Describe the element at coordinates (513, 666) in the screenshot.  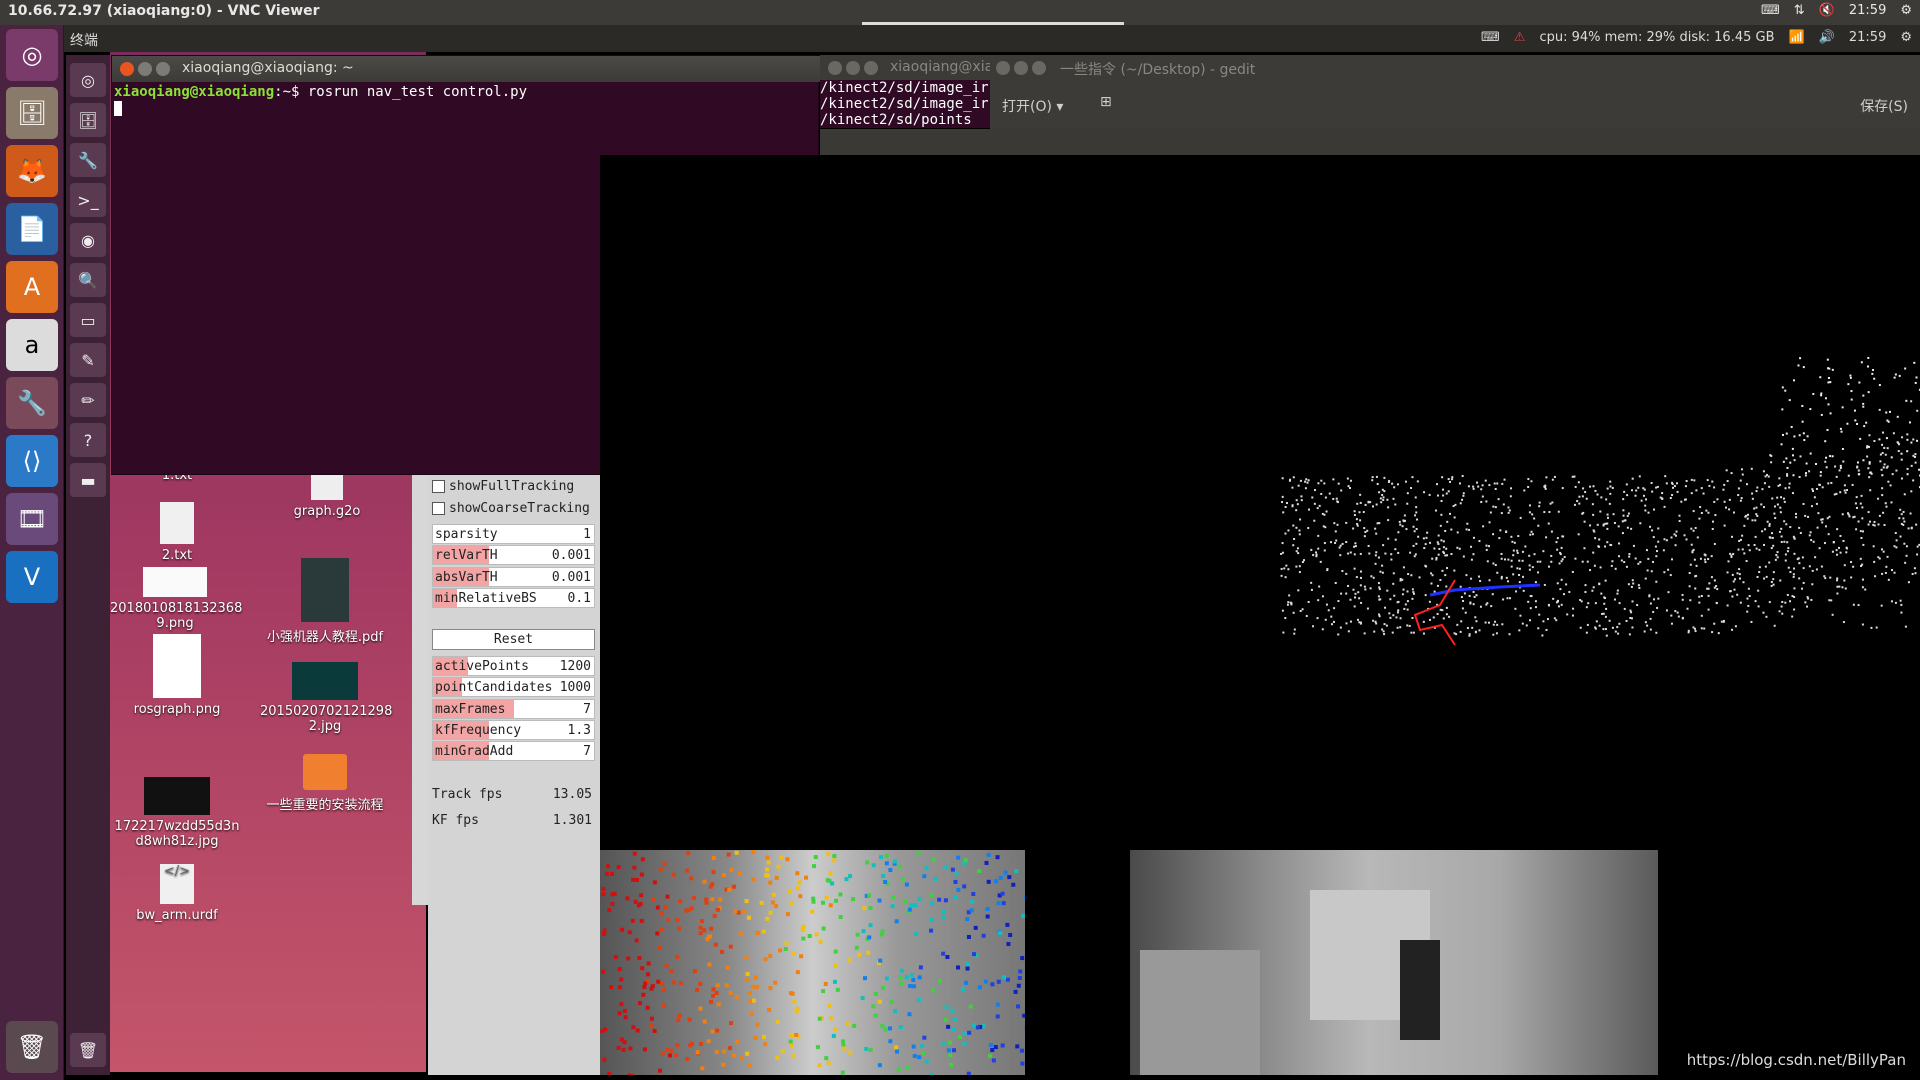
I see `slider-activePoints: activePoints 1200` at that location.